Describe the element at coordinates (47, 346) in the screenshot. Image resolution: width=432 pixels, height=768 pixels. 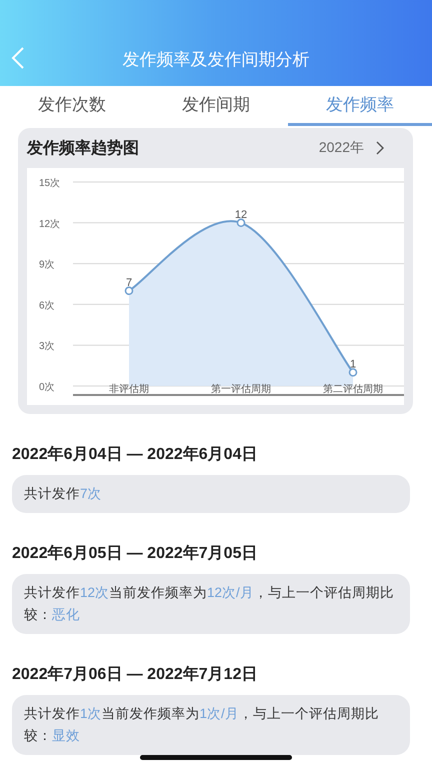
I see `axis-label: 3次` at that location.